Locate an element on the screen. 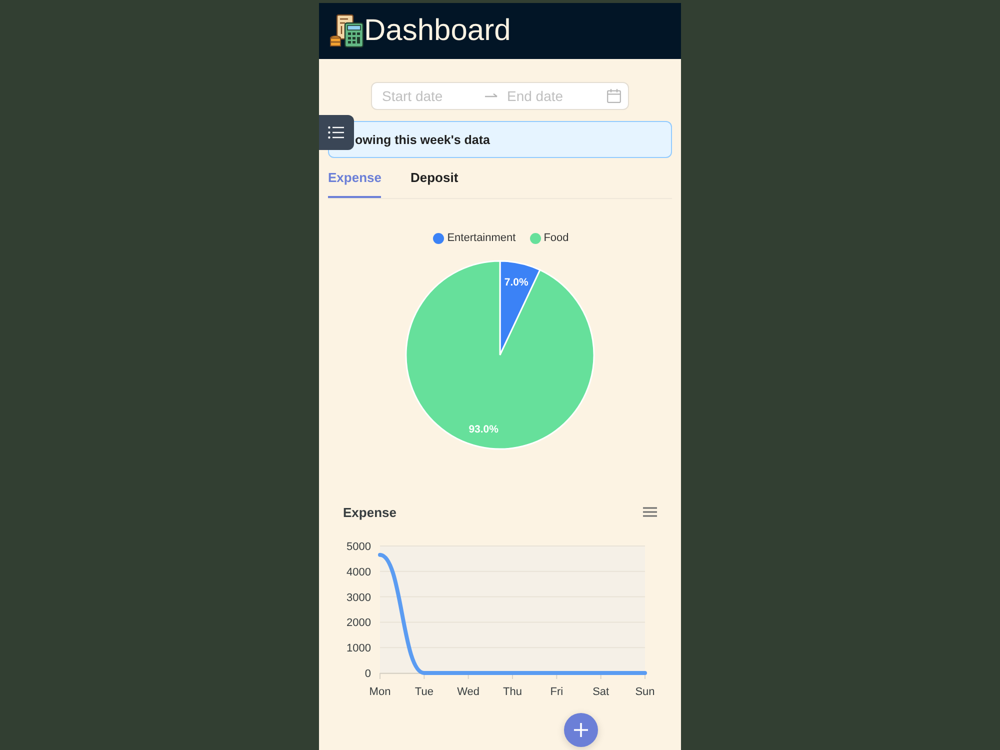 This screenshot has width=1000, height=750. arrow-icon is located at coordinates (491, 96).